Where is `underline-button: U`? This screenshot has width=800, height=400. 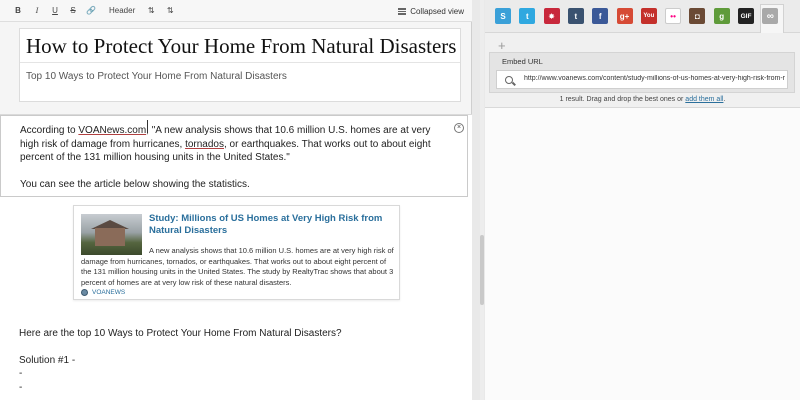
underline-button: U is located at coordinates (55, 11).